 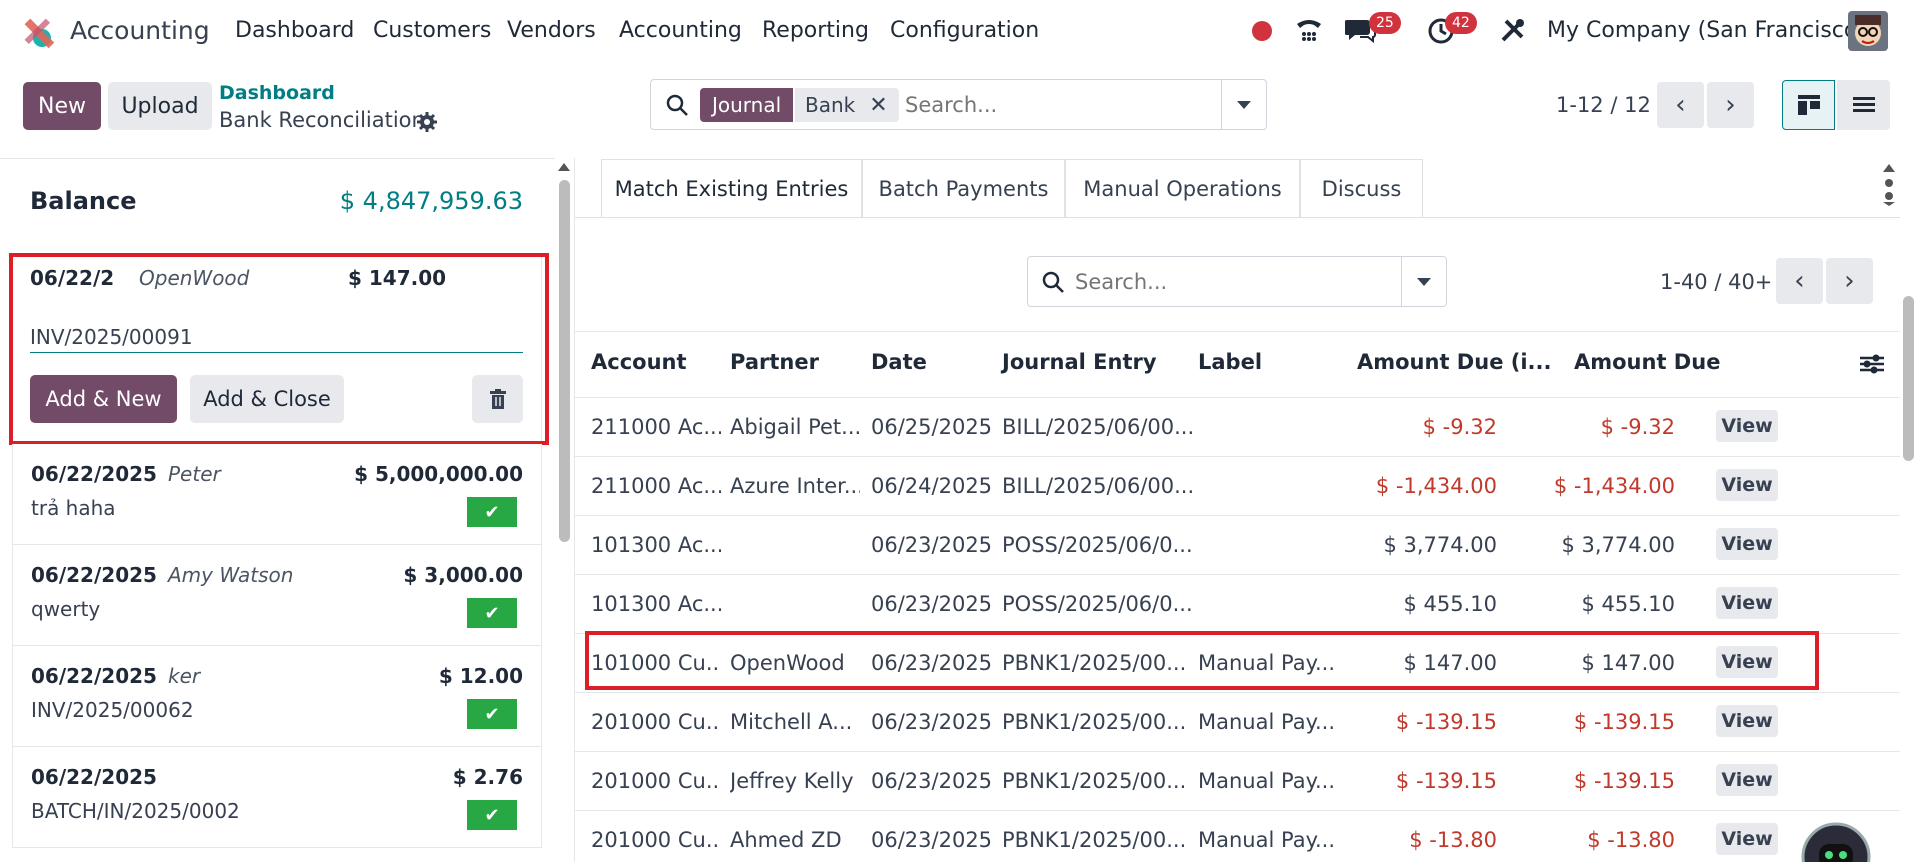 I want to click on cell-amount-due-currency: $ -9.32, so click(x=1459, y=427).